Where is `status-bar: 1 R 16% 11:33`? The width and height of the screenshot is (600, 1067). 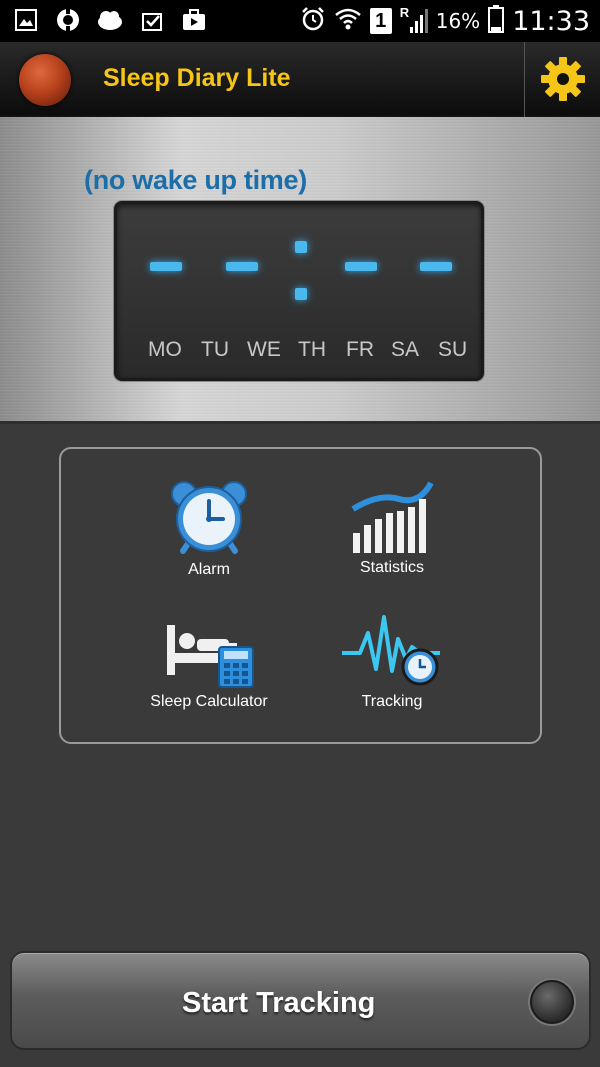
status-bar: 1 R 16% 11:33 is located at coordinates (300, 21).